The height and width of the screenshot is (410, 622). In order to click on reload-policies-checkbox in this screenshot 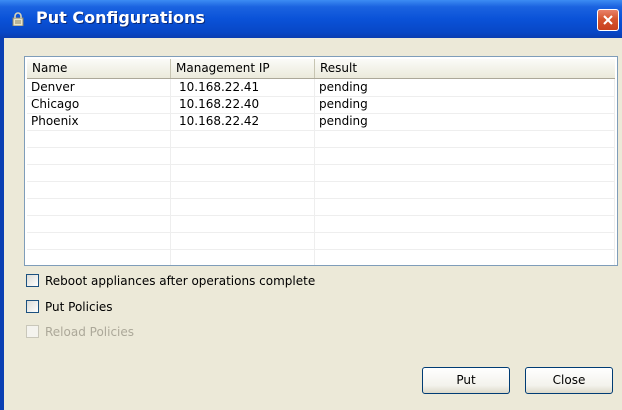, I will do `click(32, 331)`.